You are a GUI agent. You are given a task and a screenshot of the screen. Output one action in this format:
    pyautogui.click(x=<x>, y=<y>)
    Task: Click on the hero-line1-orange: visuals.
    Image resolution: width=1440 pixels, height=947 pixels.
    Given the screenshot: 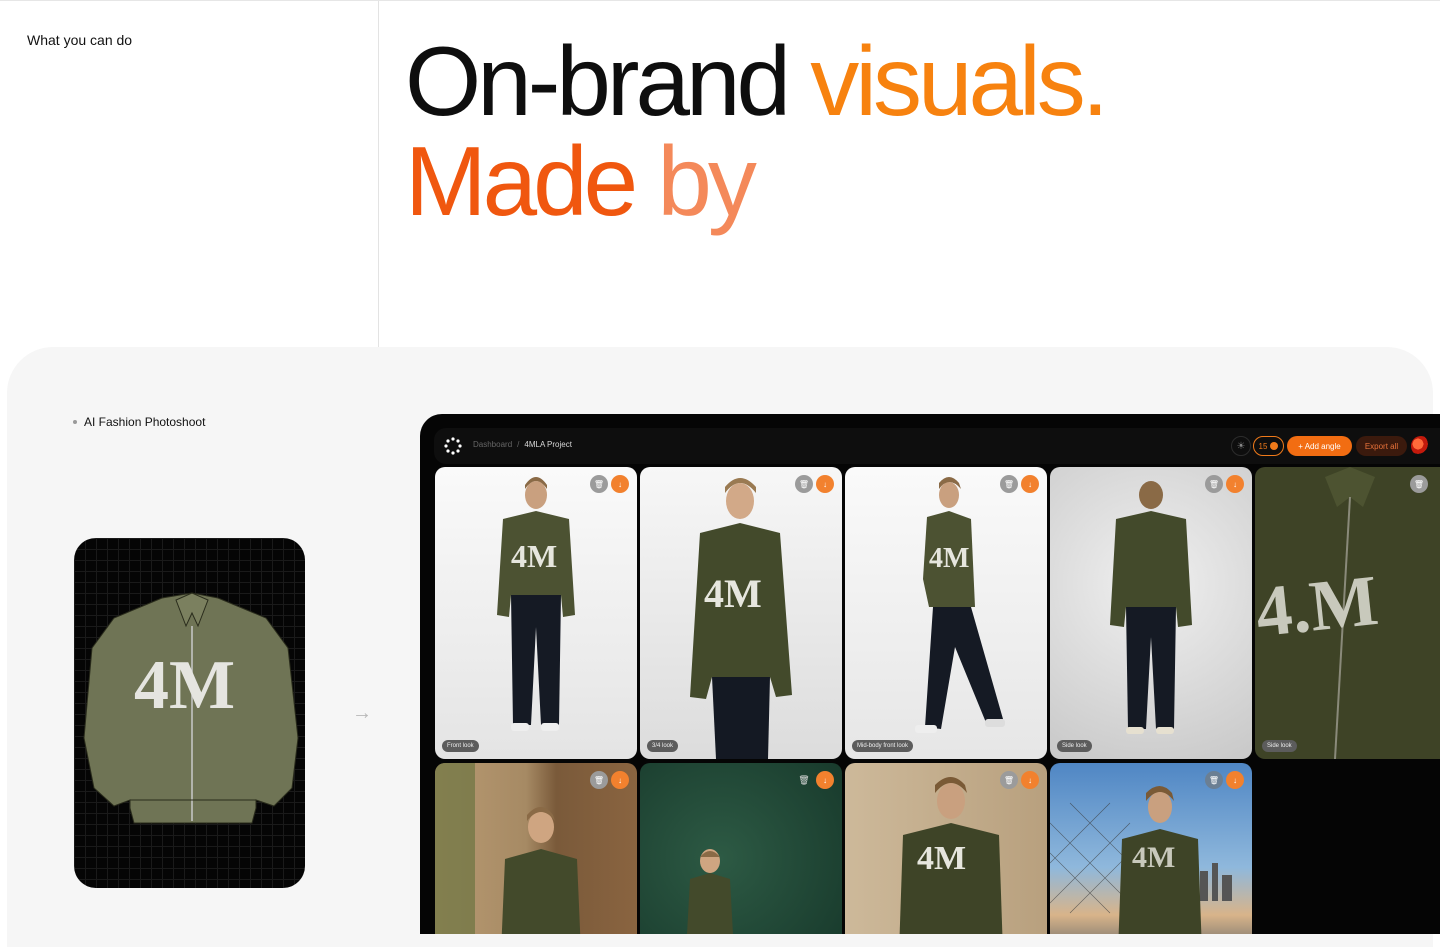 What is the action you would take?
    pyautogui.click(x=959, y=81)
    